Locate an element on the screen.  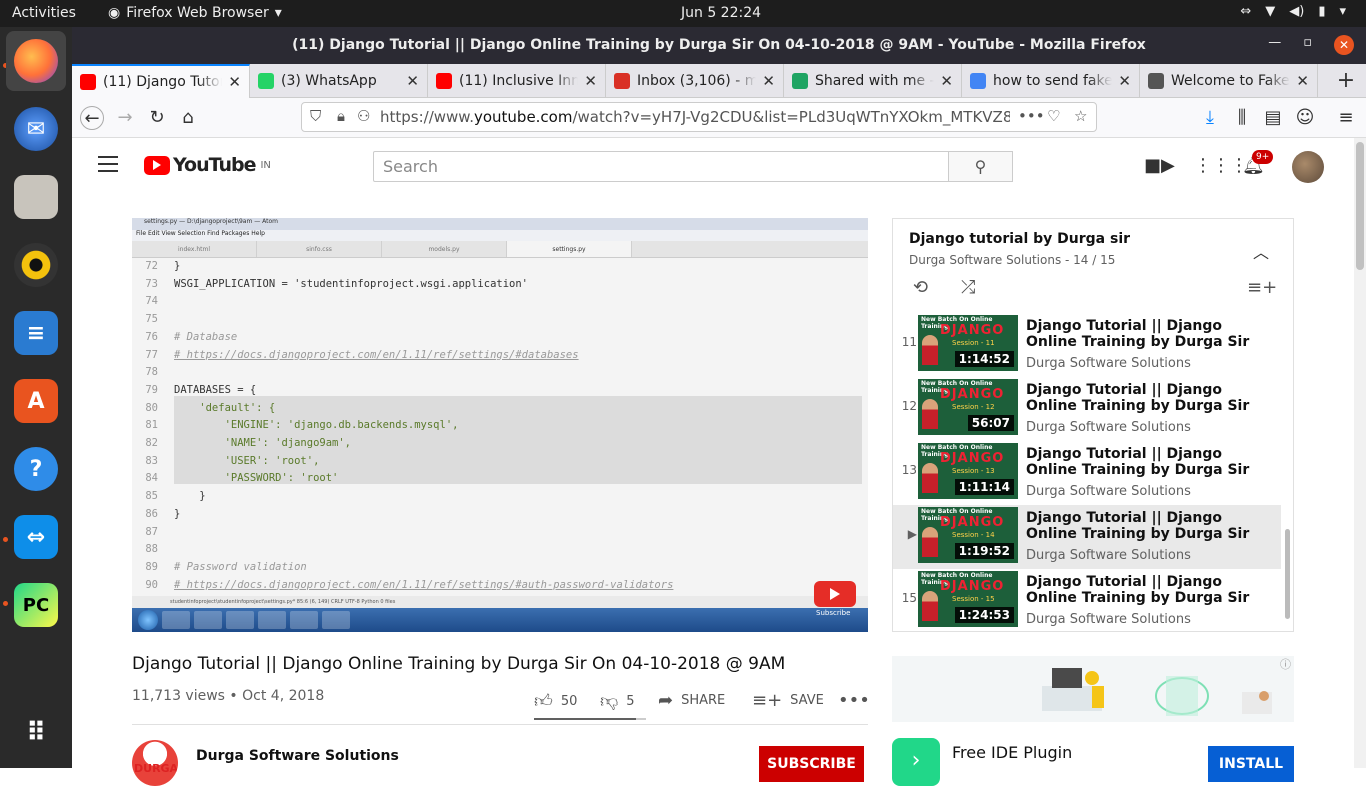
dislike-button: 👎︎ 5 is located at coordinates (617, 701).